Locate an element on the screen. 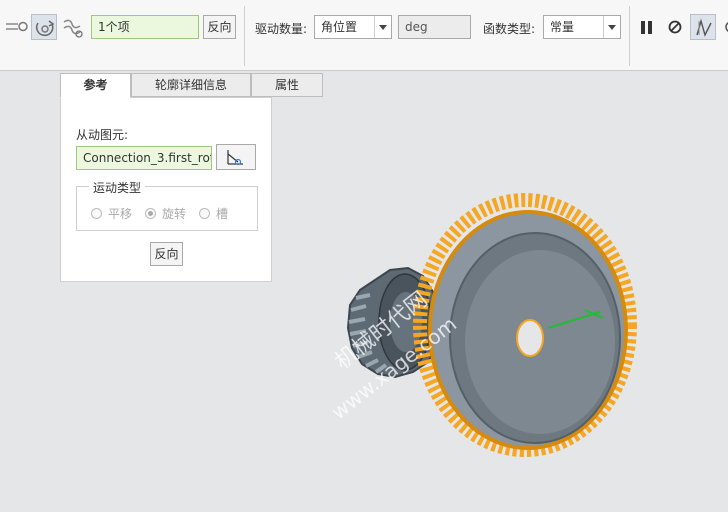 The height and width of the screenshot is (512, 728). driver-quantity-select: 角位置 is located at coordinates (353, 27).